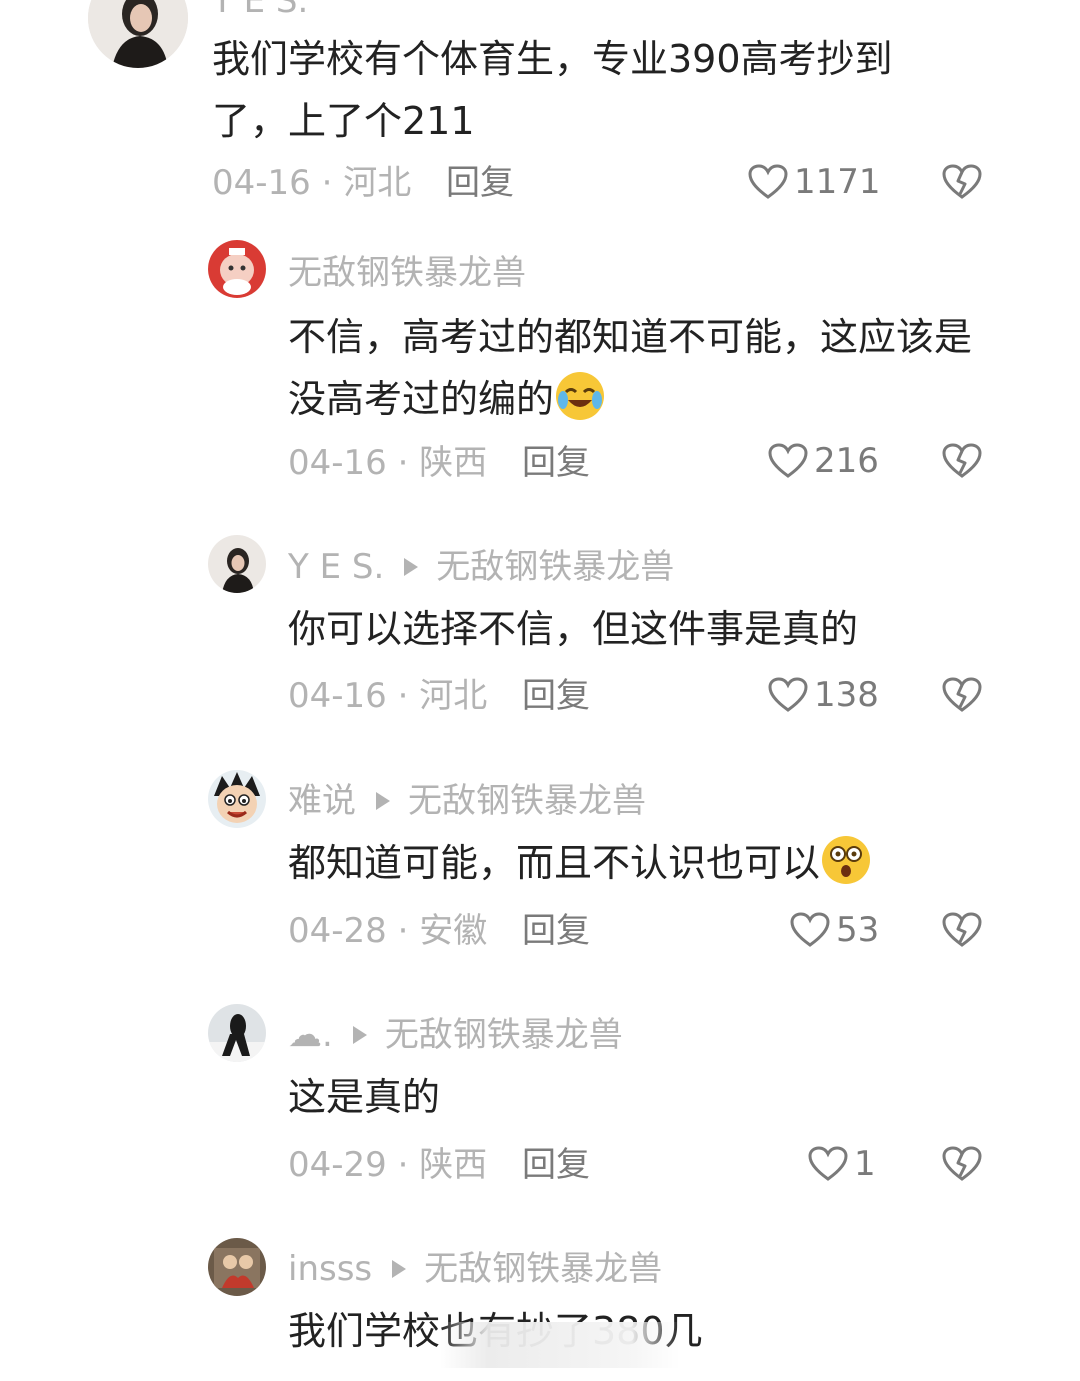 This screenshot has width=1080, height=1381. I want to click on comment-text: 不信，高考过的都知道不可能，这应该是没高考过的编的, so click(648, 368).